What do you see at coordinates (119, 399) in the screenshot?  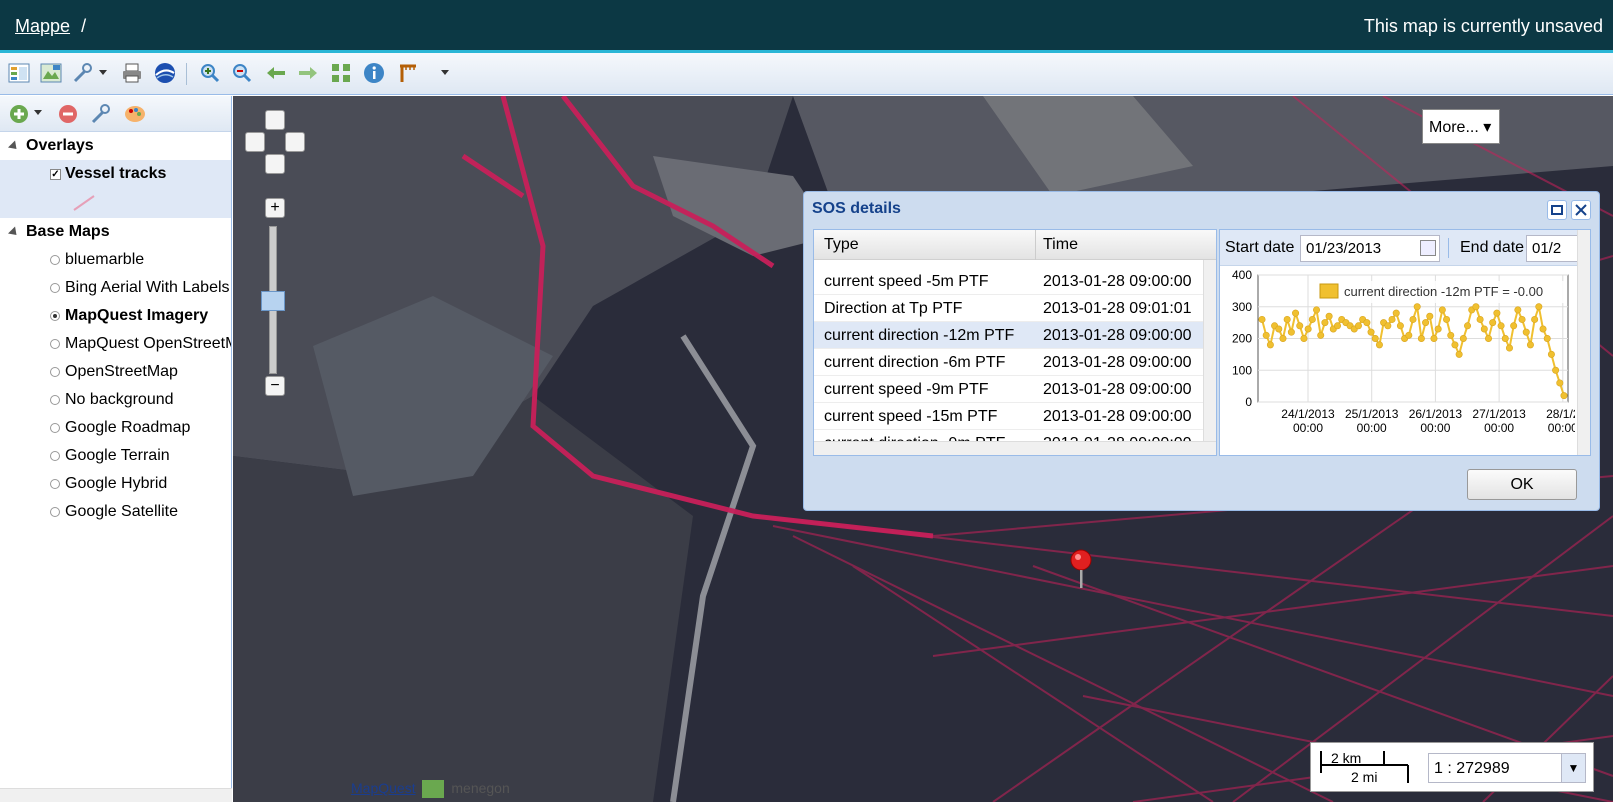 I see `basemap-label: No background` at bounding box center [119, 399].